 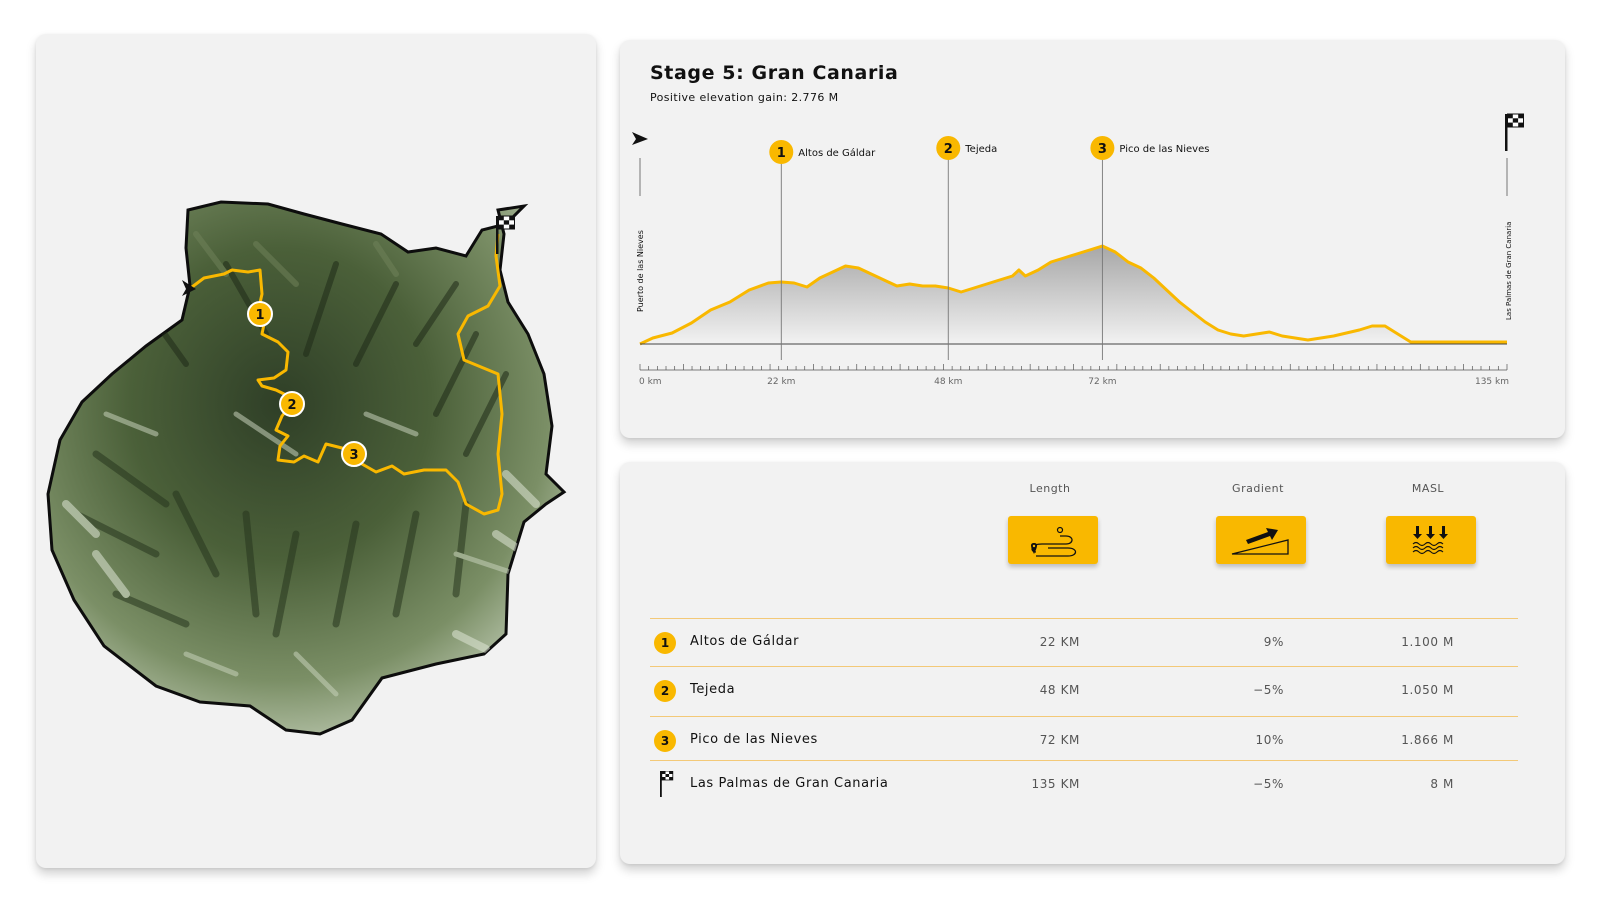 What do you see at coordinates (1427, 642) in the screenshot?
I see `row-masl: 1.100 M` at bounding box center [1427, 642].